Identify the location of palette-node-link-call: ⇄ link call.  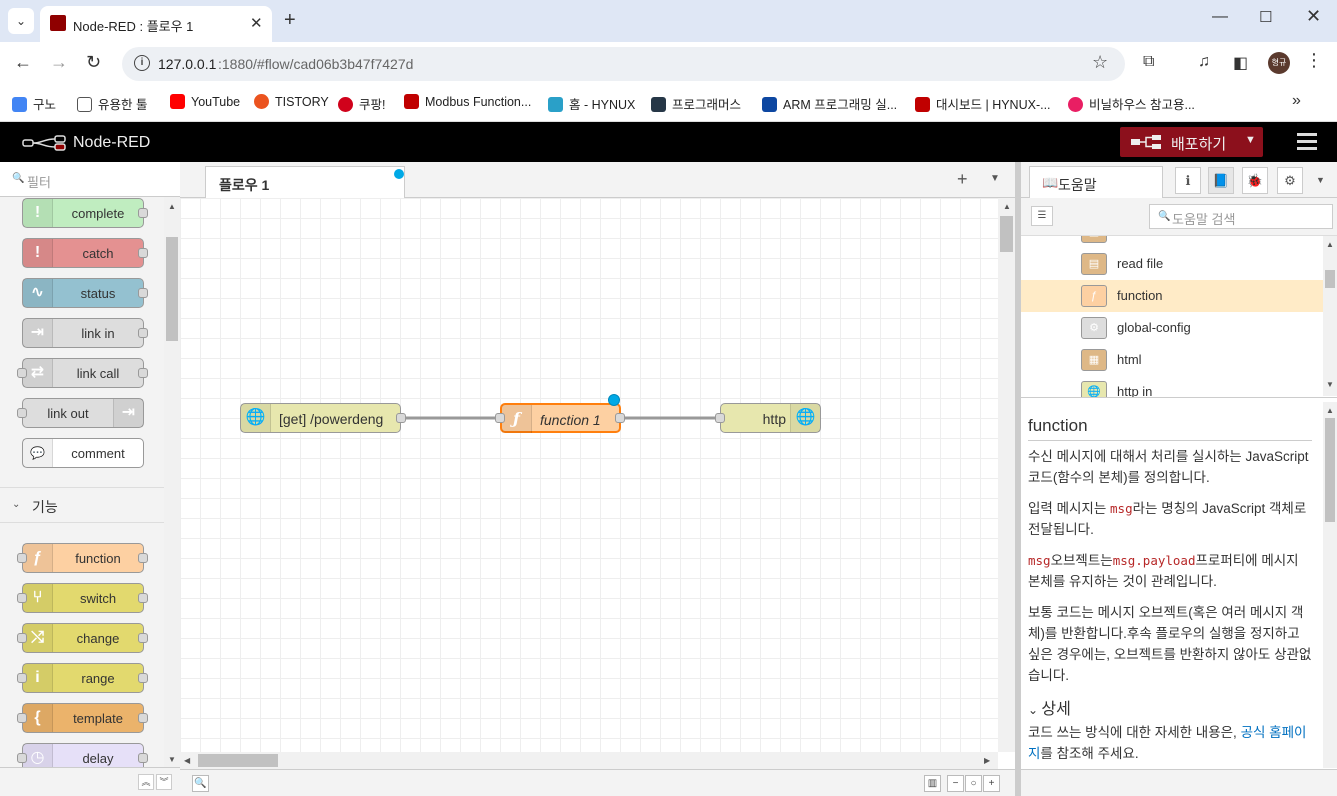
(82, 373).